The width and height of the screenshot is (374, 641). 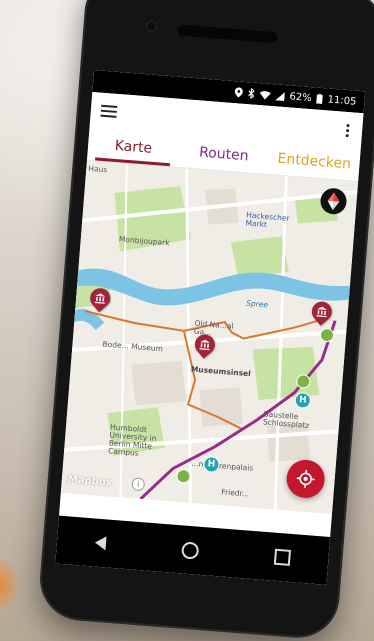 What do you see at coordinates (282, 557) in the screenshot?
I see `recent-apps-icon` at bounding box center [282, 557].